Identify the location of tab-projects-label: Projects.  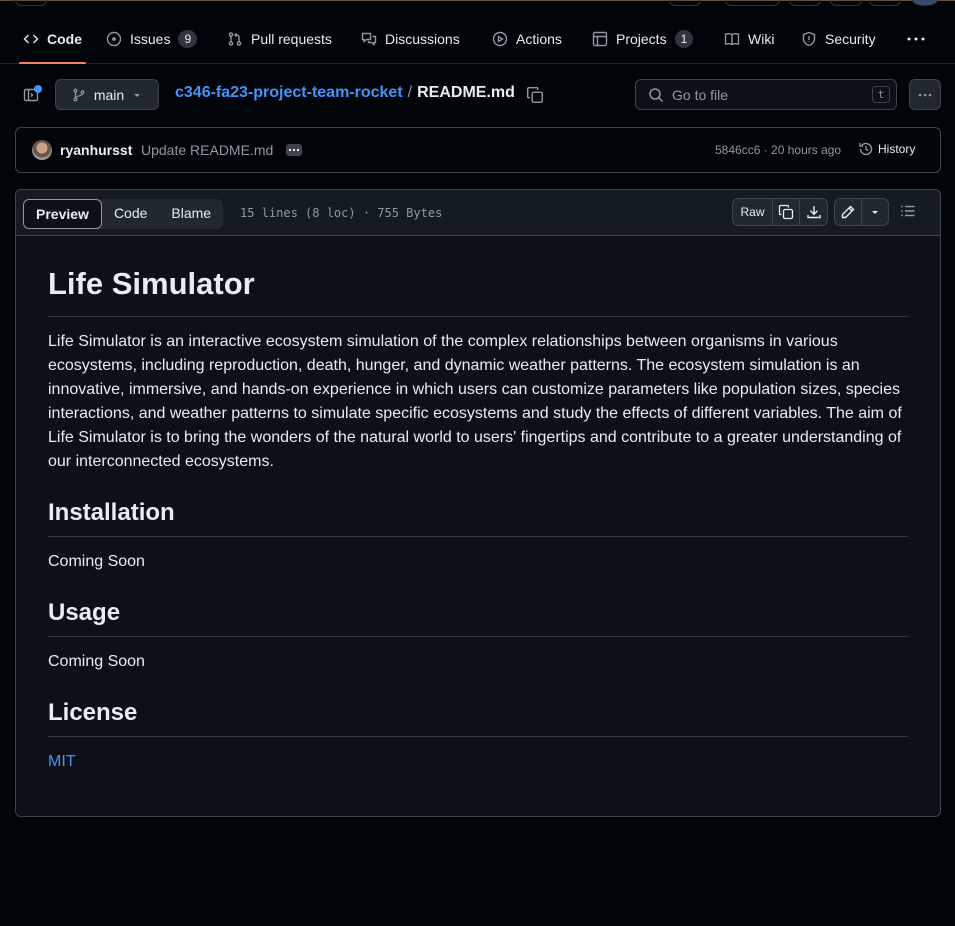
(641, 39).